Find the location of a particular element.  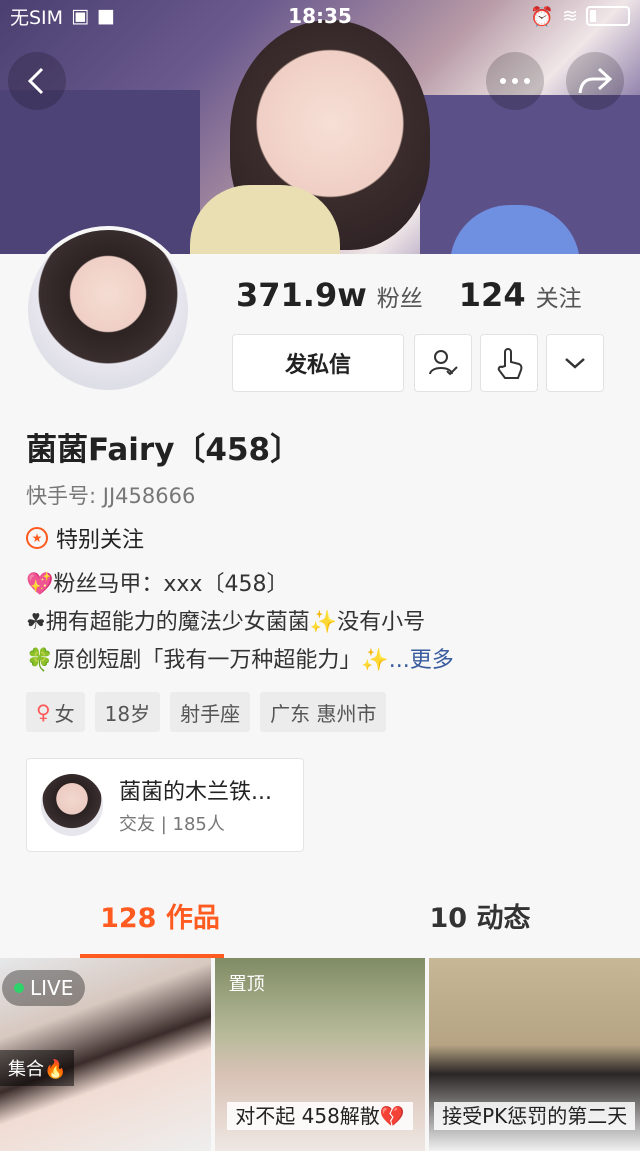

more-dots-icon is located at coordinates (515, 81).